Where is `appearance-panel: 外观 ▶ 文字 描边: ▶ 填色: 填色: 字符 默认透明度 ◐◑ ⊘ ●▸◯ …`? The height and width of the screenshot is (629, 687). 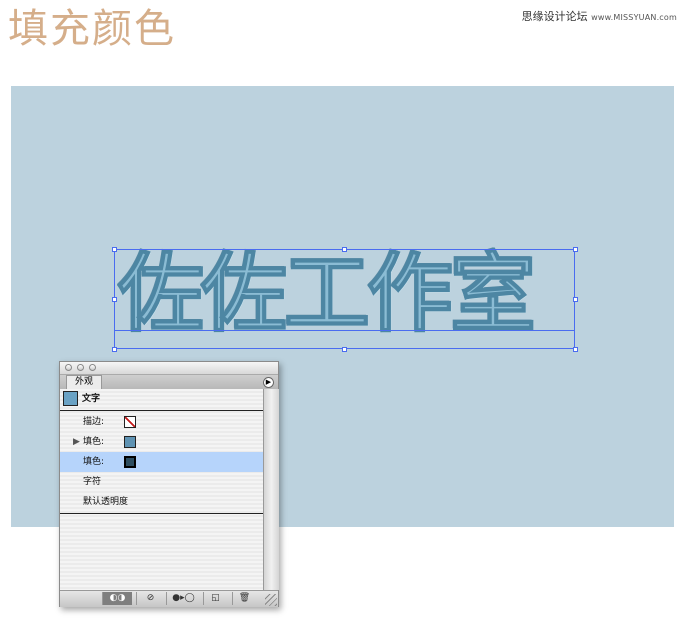
appearance-panel: 外观 ▶ 文字 描边: ▶ 填色: 填色: 字符 默认透明度 ◐◑ ⊘ ●▸◯ … is located at coordinates (169, 484).